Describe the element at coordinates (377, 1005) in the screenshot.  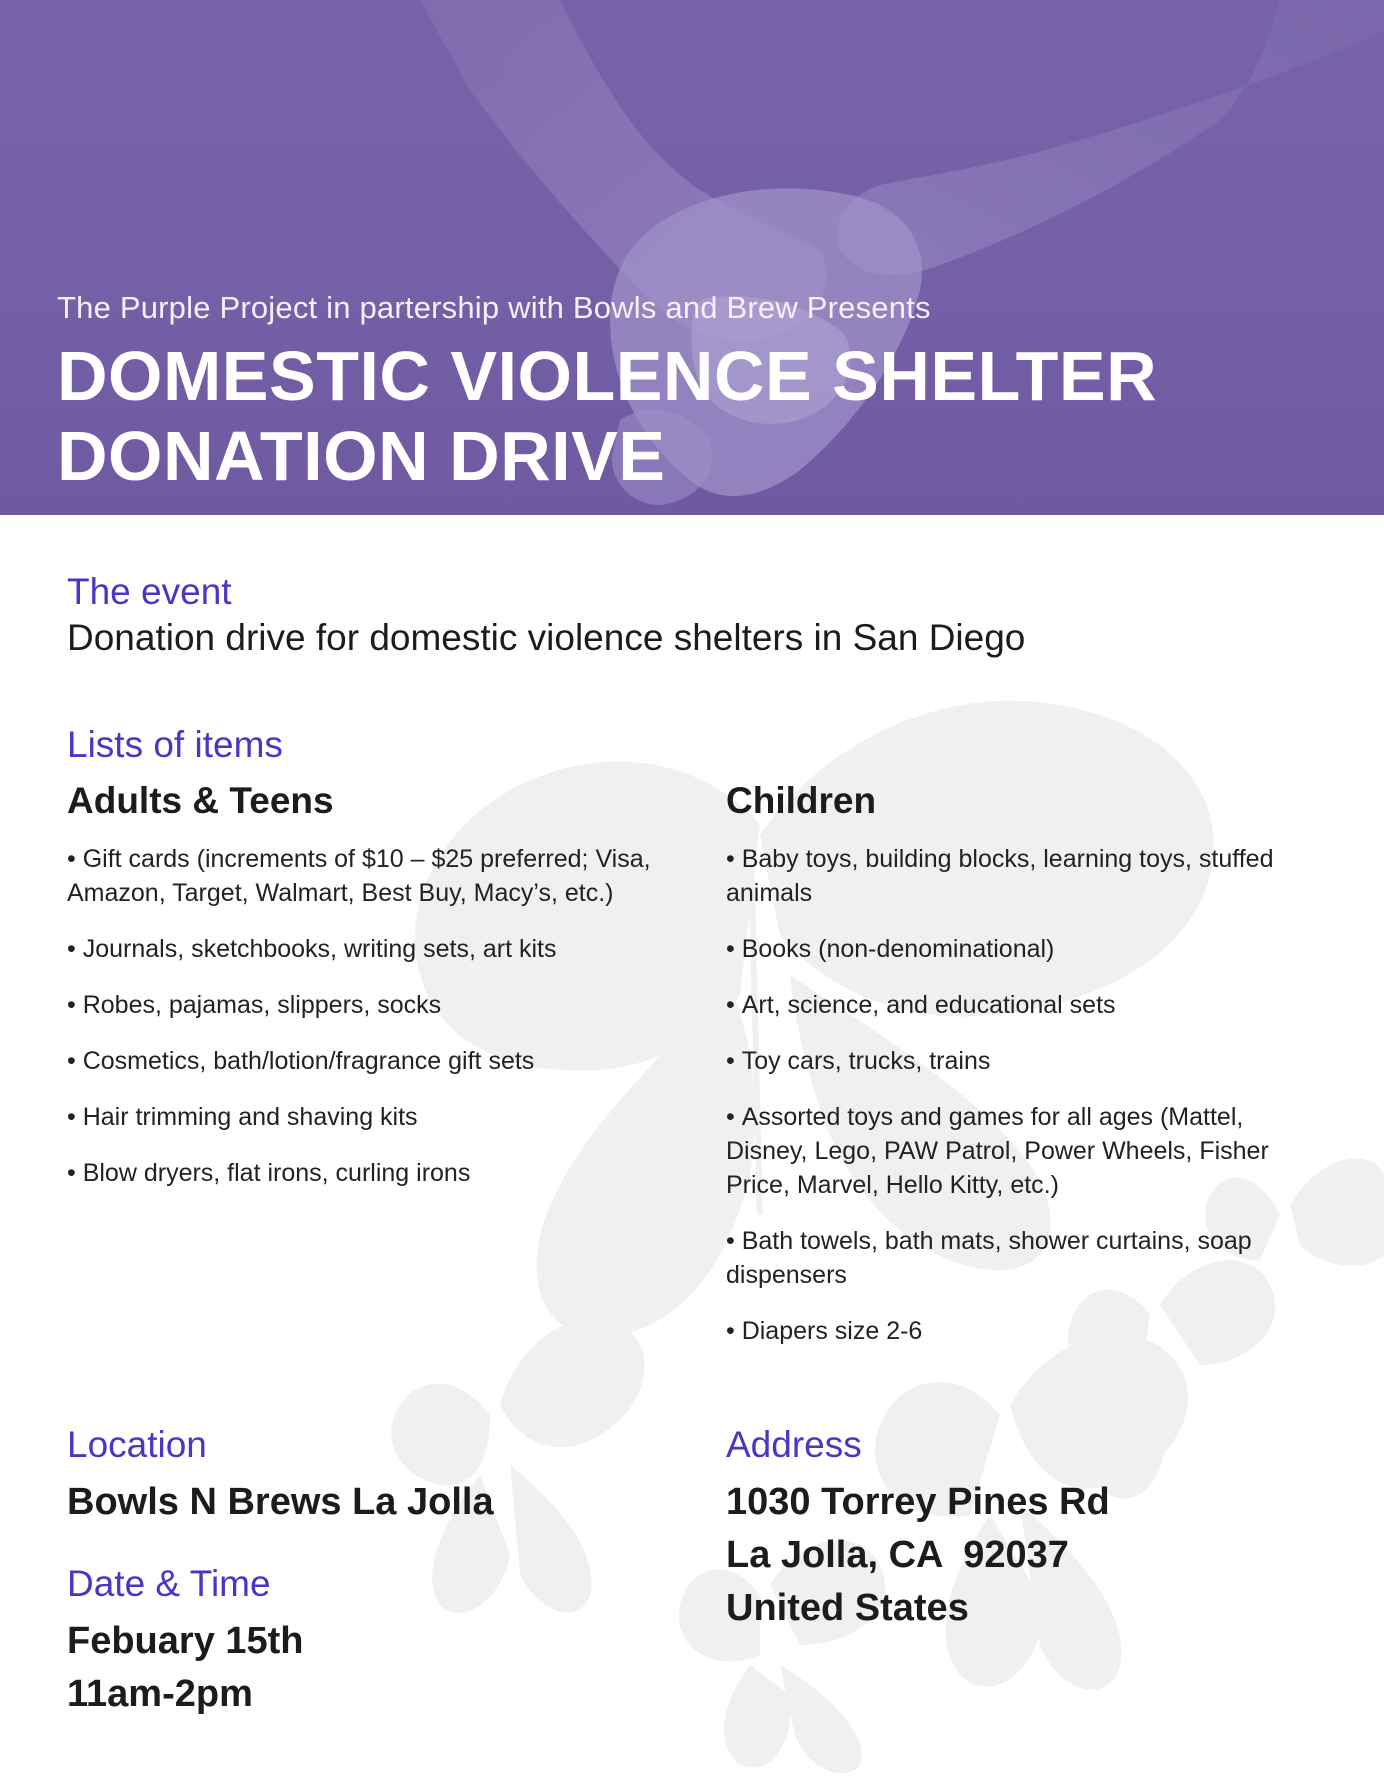
I see `list-item: Robes, pajamas, slippers, socks` at that location.